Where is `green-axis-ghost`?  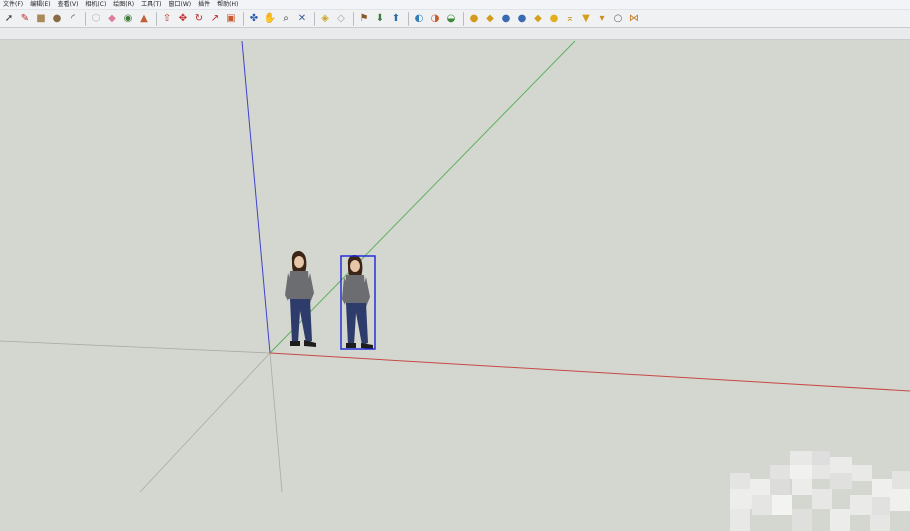 green-axis-ghost is located at coordinates (205, 422).